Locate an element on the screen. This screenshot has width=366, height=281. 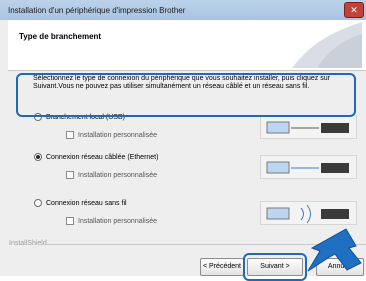
close-icon: ✕ is located at coordinates (354, 10).